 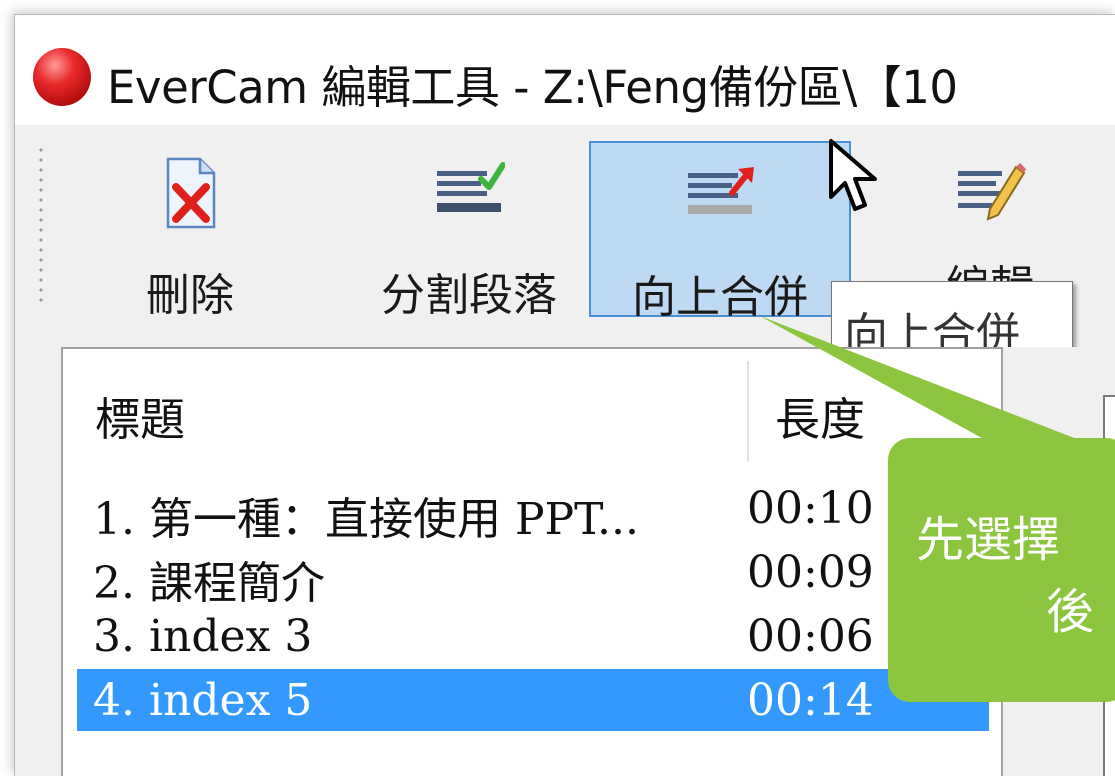 What do you see at coordinates (203, 700) in the screenshot?
I see `row-title: 4. index 5` at bounding box center [203, 700].